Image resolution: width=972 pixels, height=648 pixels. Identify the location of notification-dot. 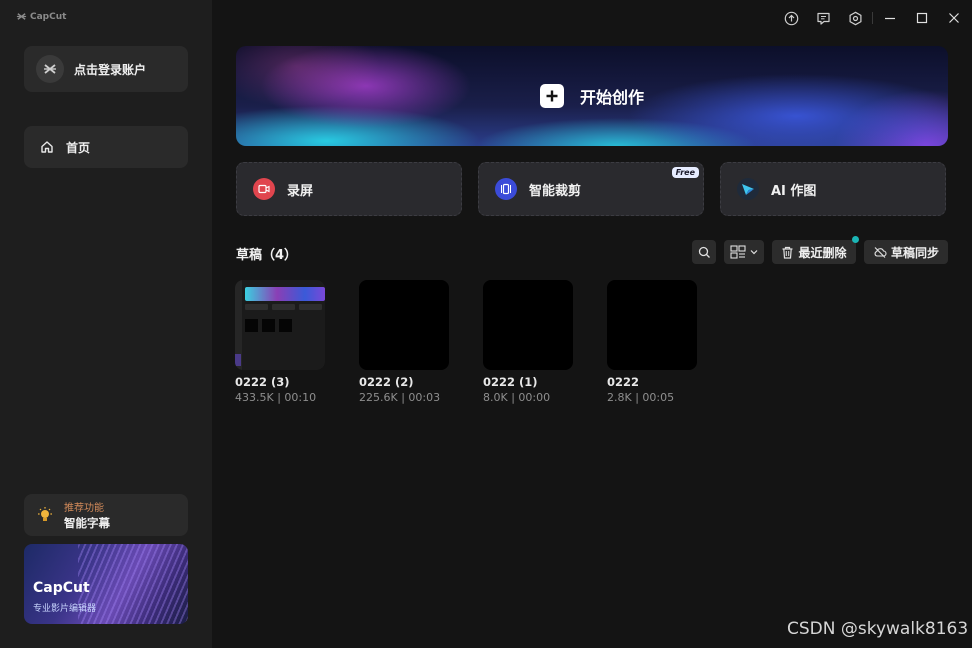
(855, 239).